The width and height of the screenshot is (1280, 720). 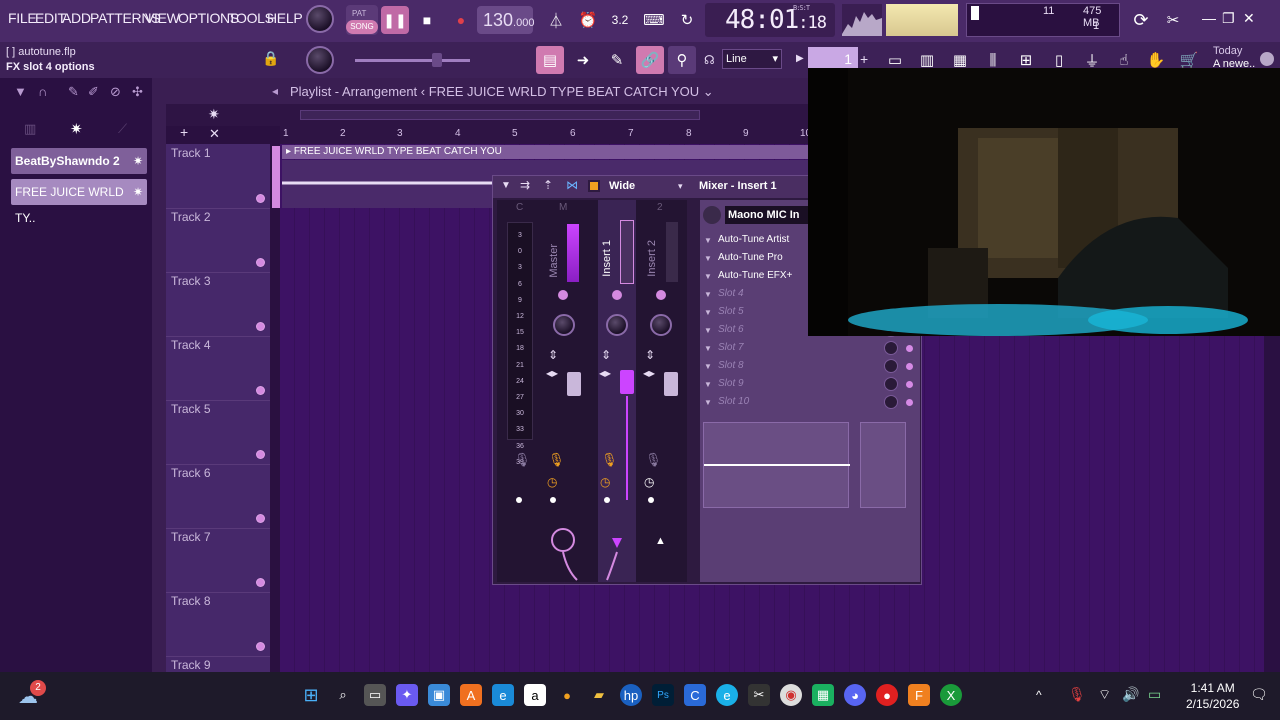 I want to click on mixer-route-icon: ⇉, so click(x=525, y=185).